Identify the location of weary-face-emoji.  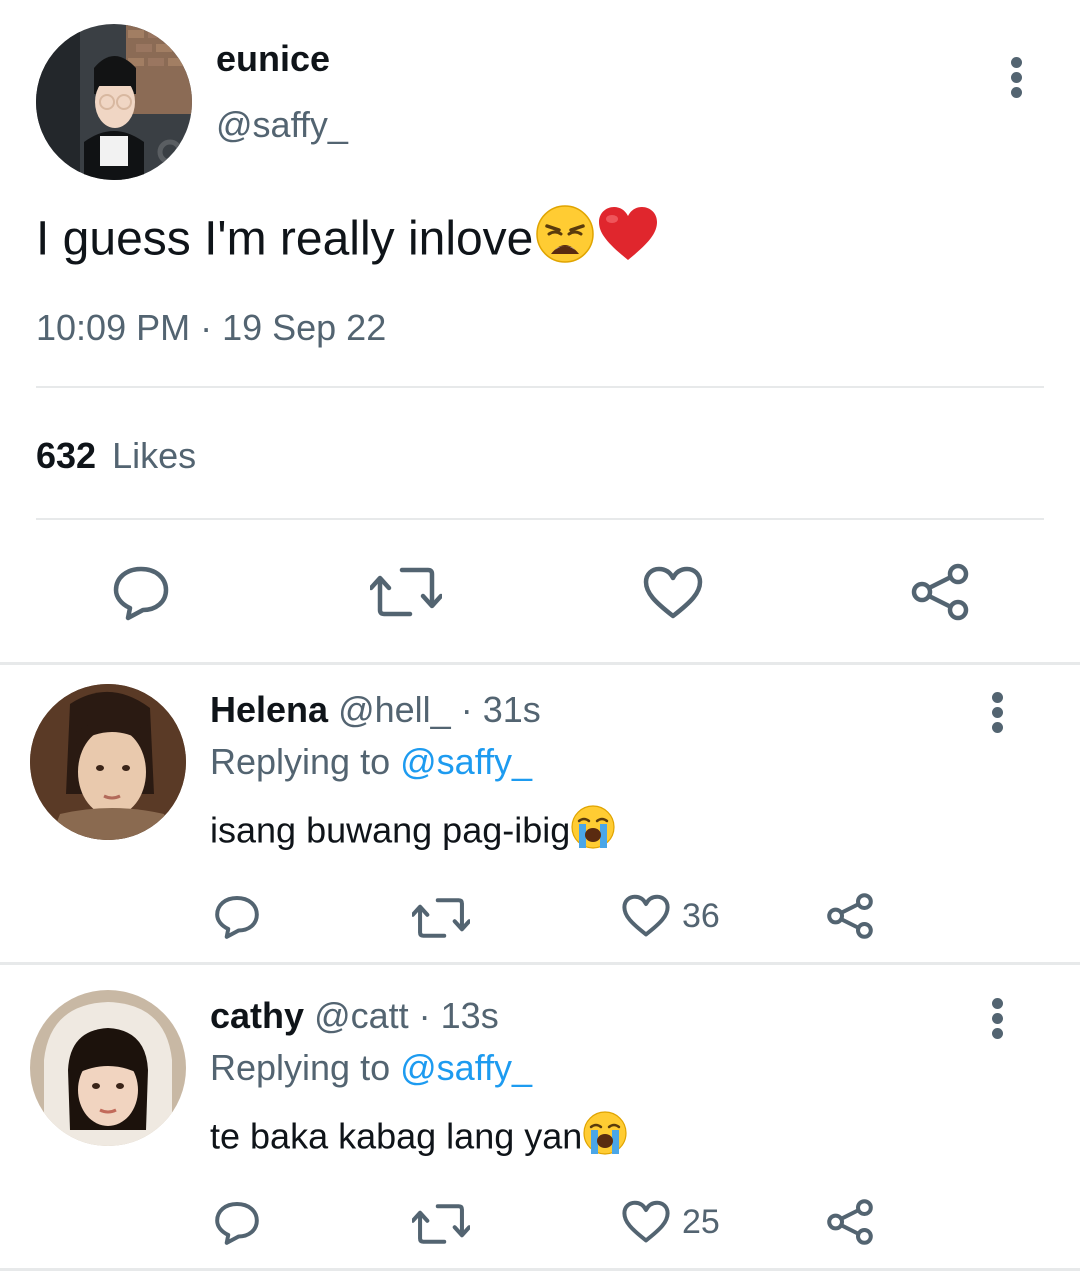
(565, 242).